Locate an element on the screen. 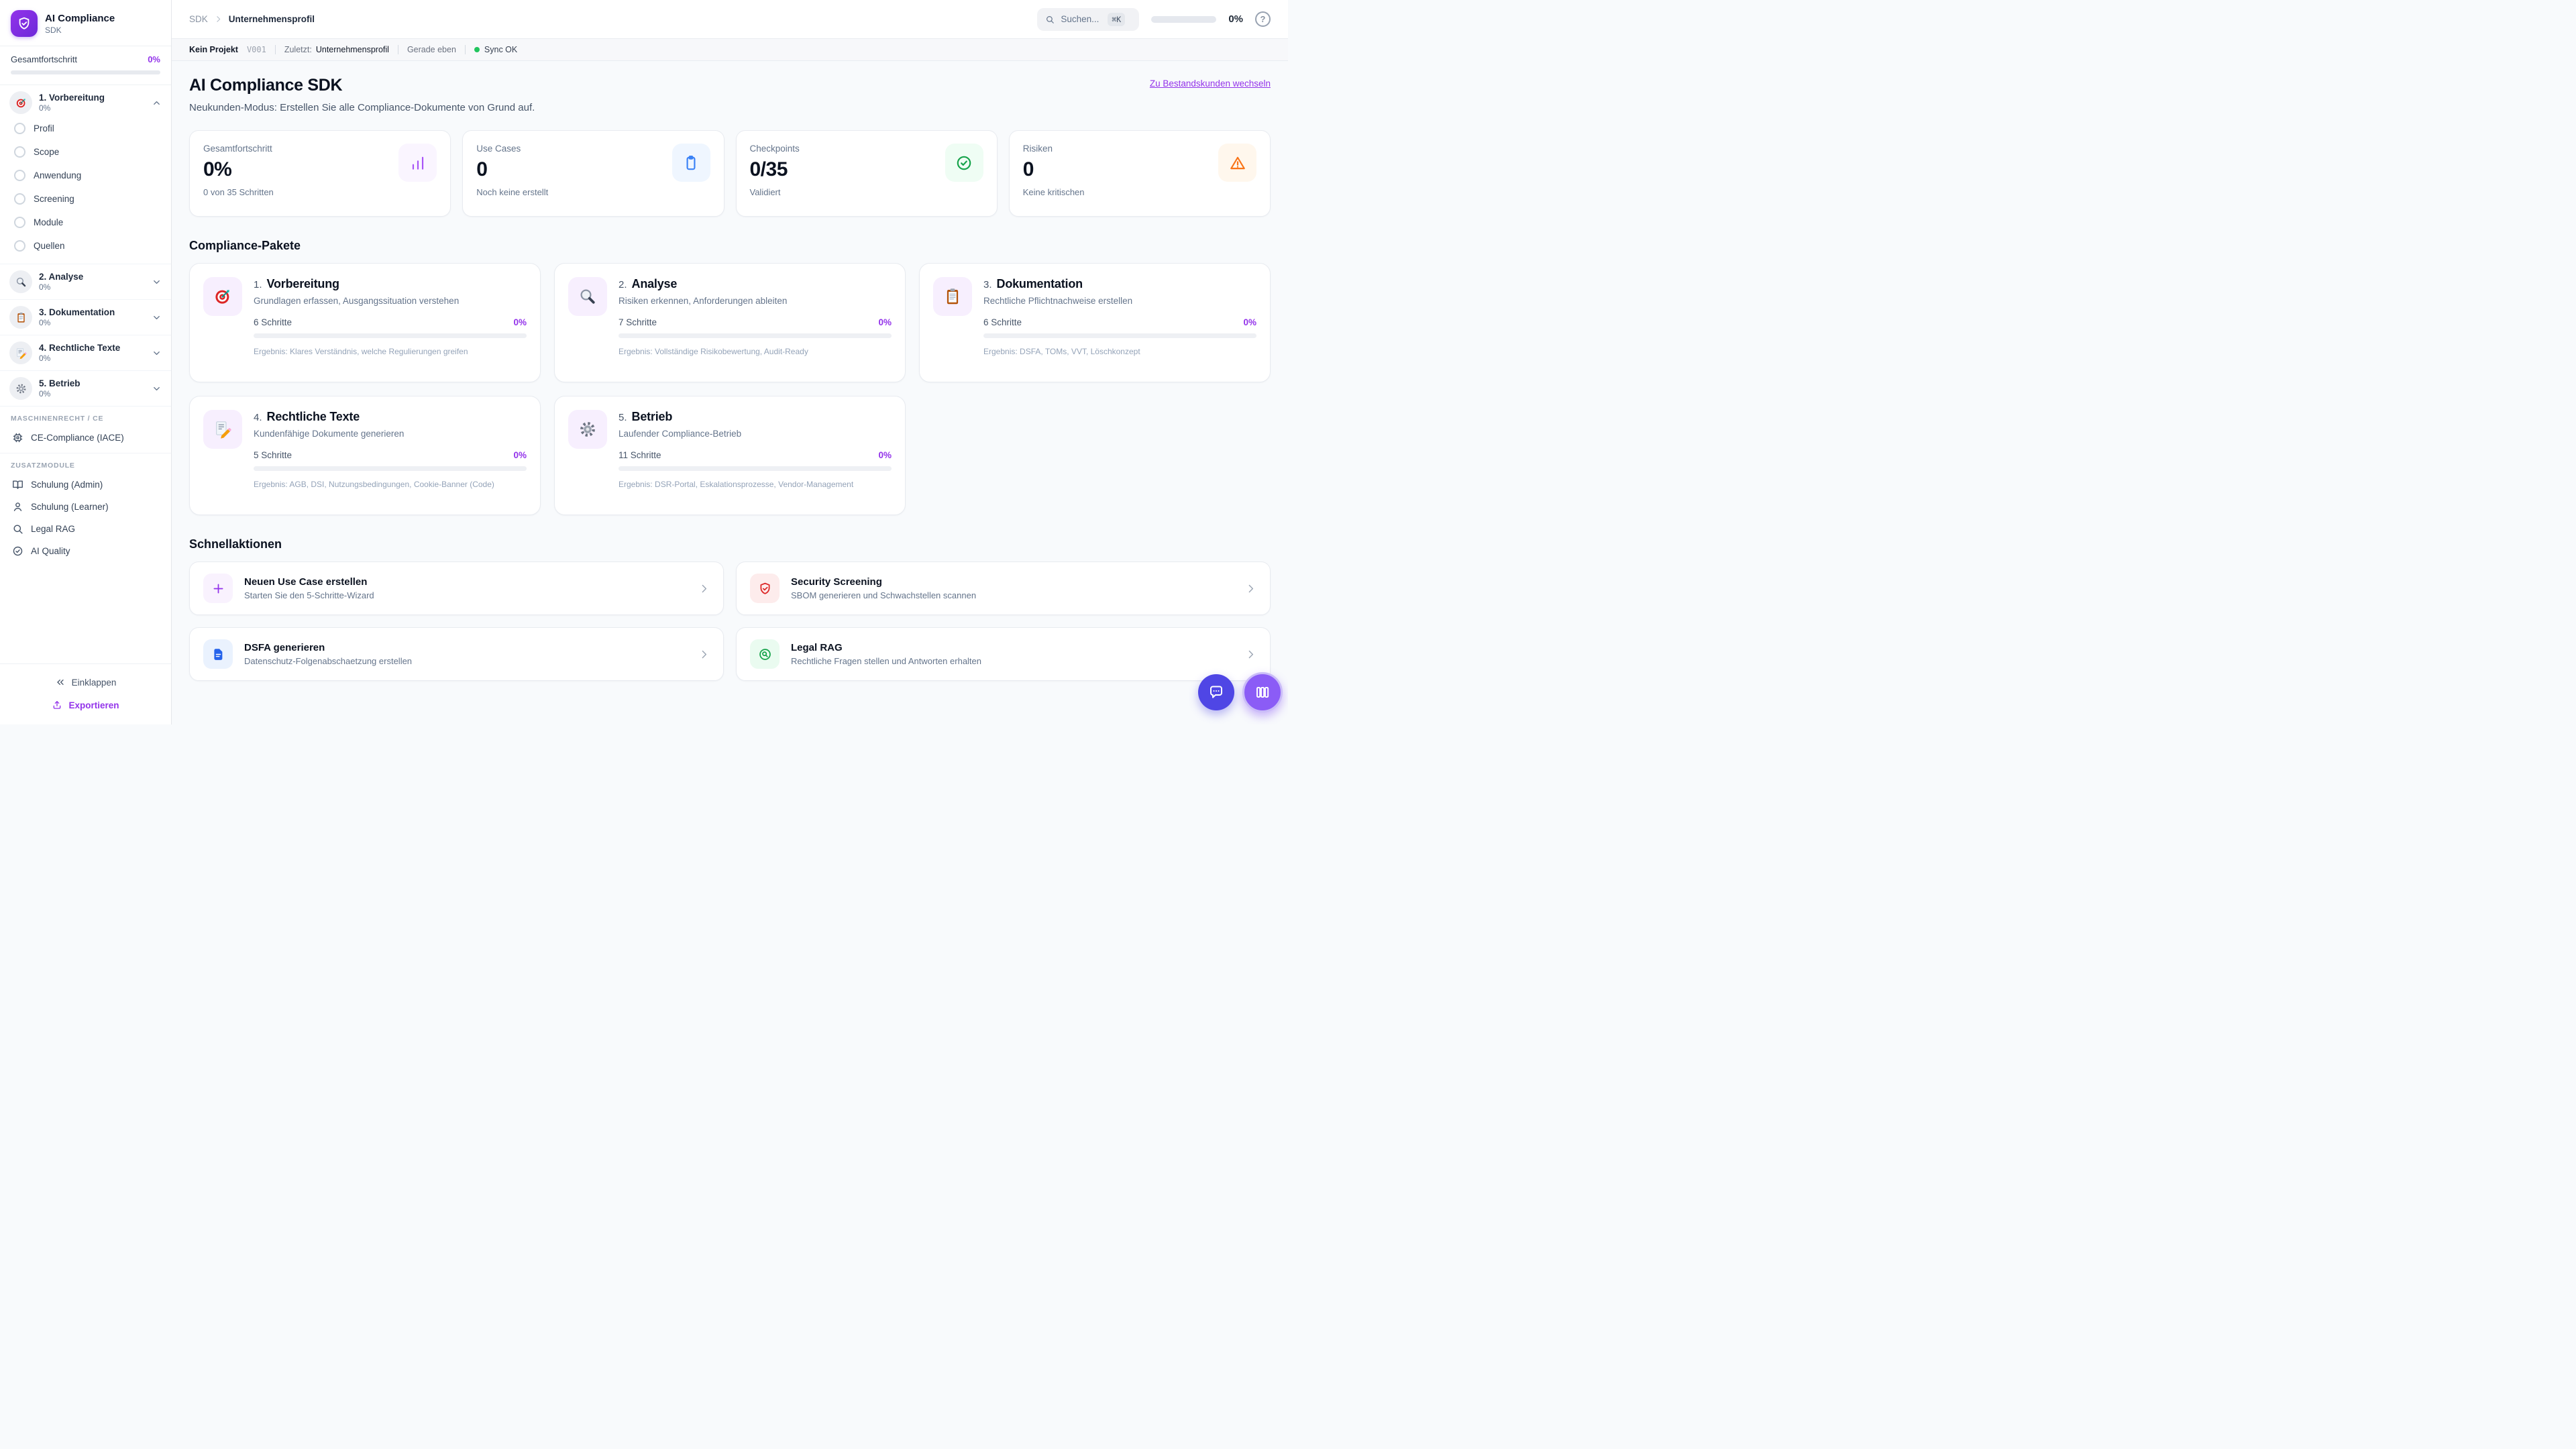 The width and height of the screenshot is (2576, 1449). package-number: 1. is located at coordinates (258, 284).